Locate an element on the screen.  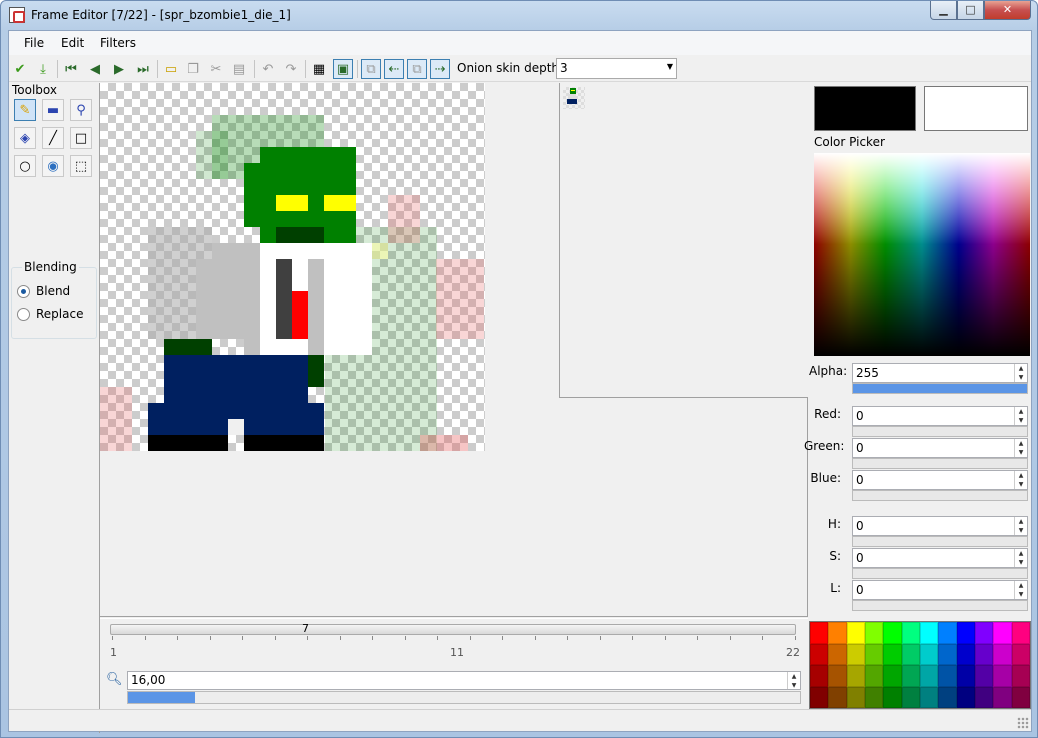
redo-icon: ↷ is located at coordinates (291, 69).